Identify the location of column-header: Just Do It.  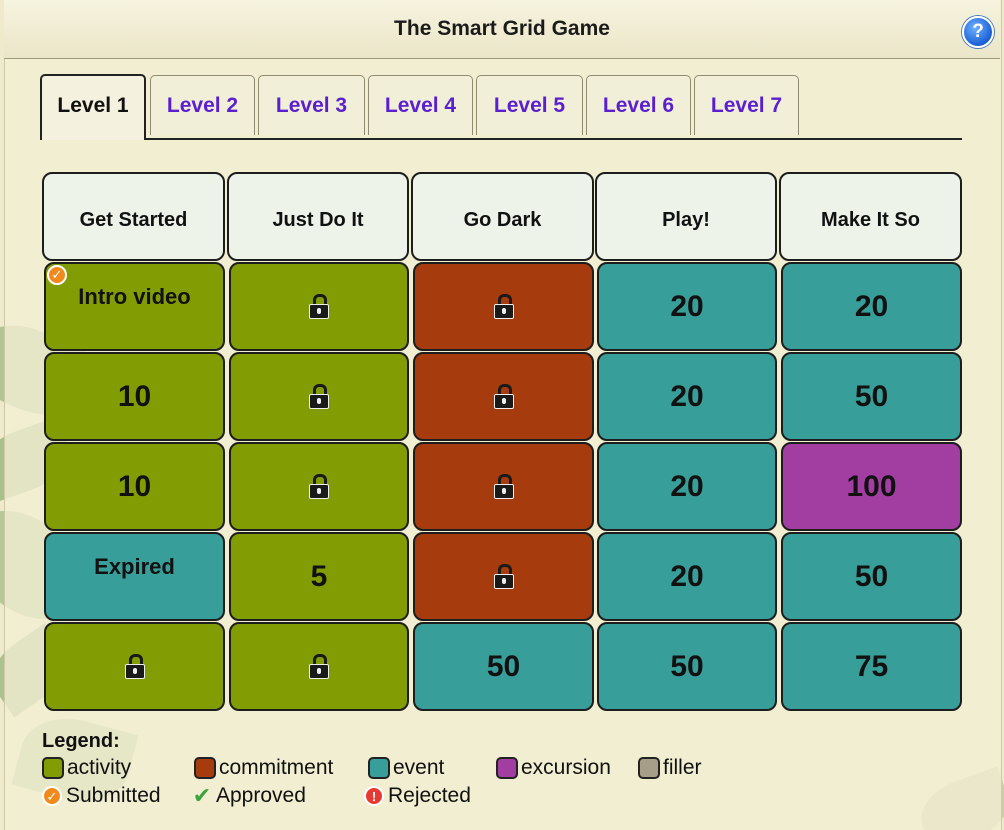
(318, 216).